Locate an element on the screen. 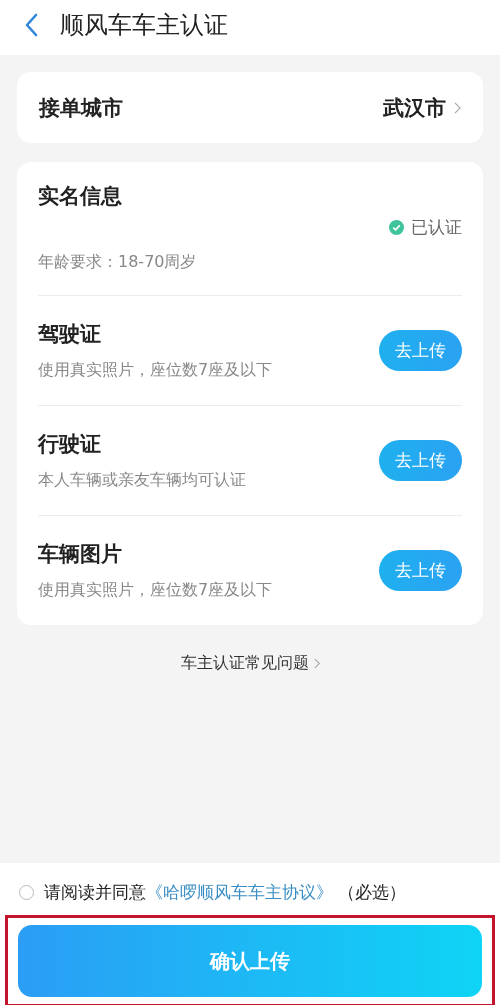 The image size is (500, 1005). document-hint: 本人车辆或亲友车辆均可认证 is located at coordinates (142, 480).